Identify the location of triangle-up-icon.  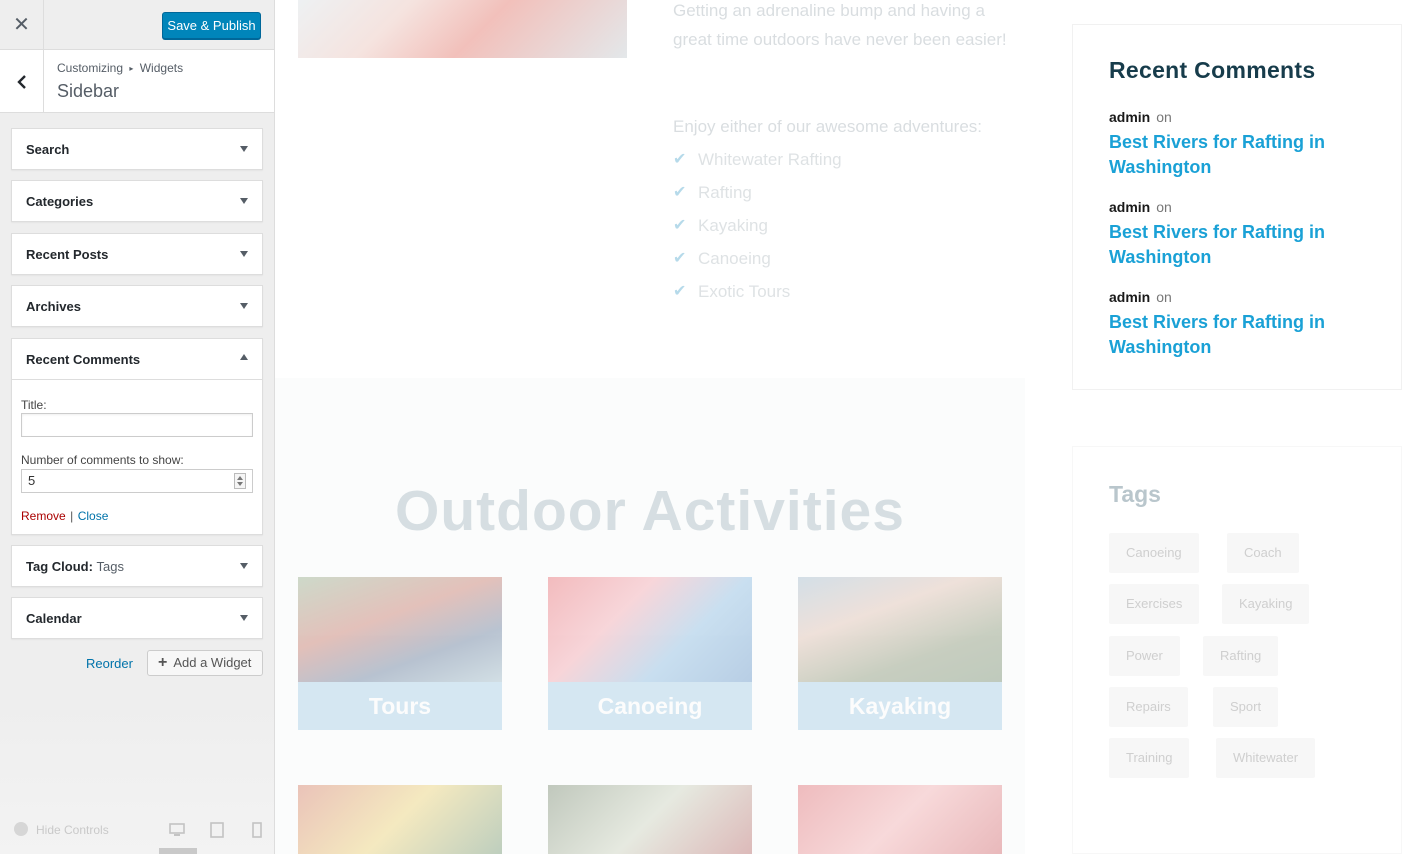
(244, 357).